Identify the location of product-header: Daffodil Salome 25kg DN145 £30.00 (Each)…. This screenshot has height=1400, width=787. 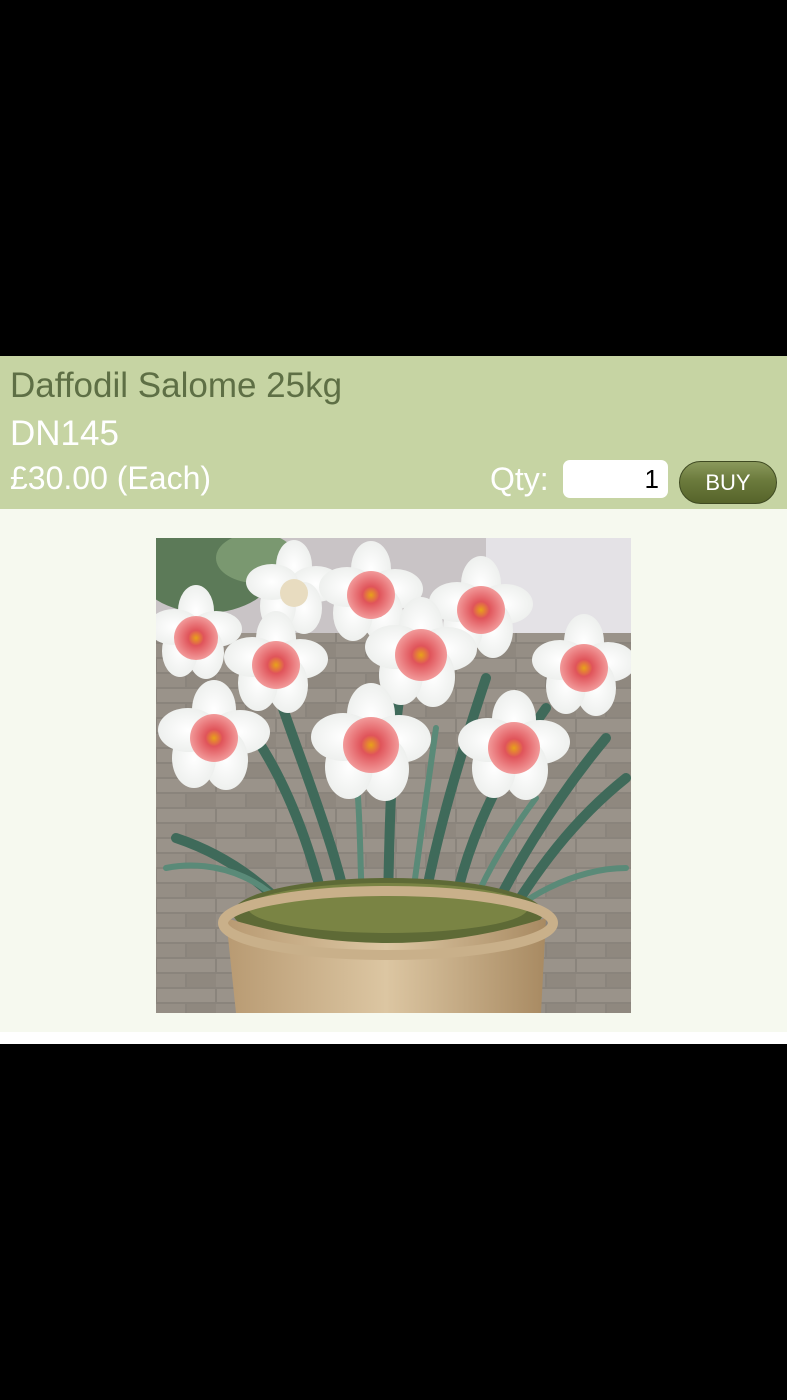
(393, 432).